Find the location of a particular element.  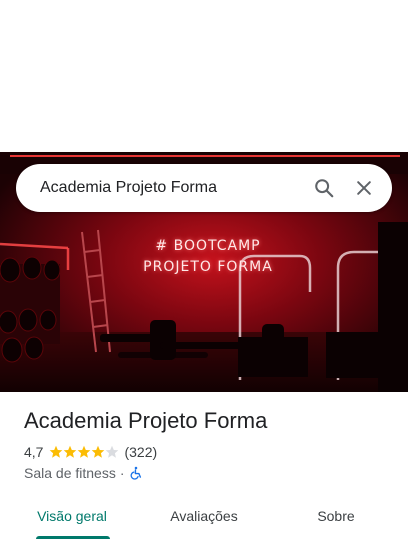

category-row: Sala de fitness · is located at coordinates (83, 473).